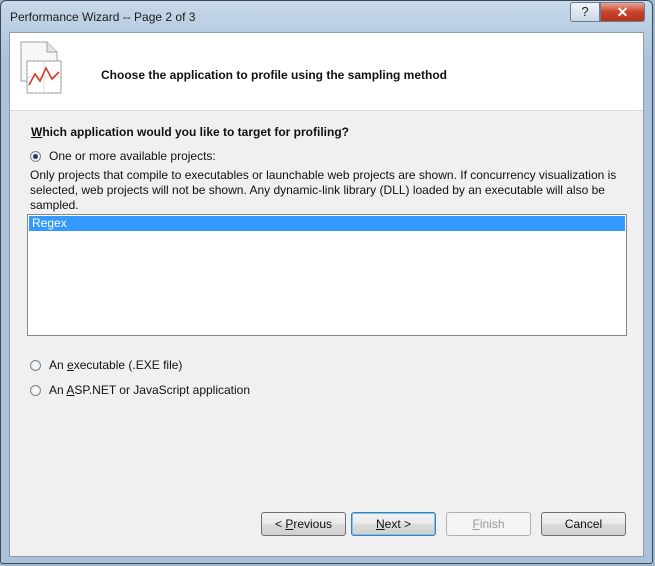 This screenshot has width=655, height=566. Describe the element at coordinates (327, 223) in the screenshot. I see `list-item-regex: Regex` at that location.